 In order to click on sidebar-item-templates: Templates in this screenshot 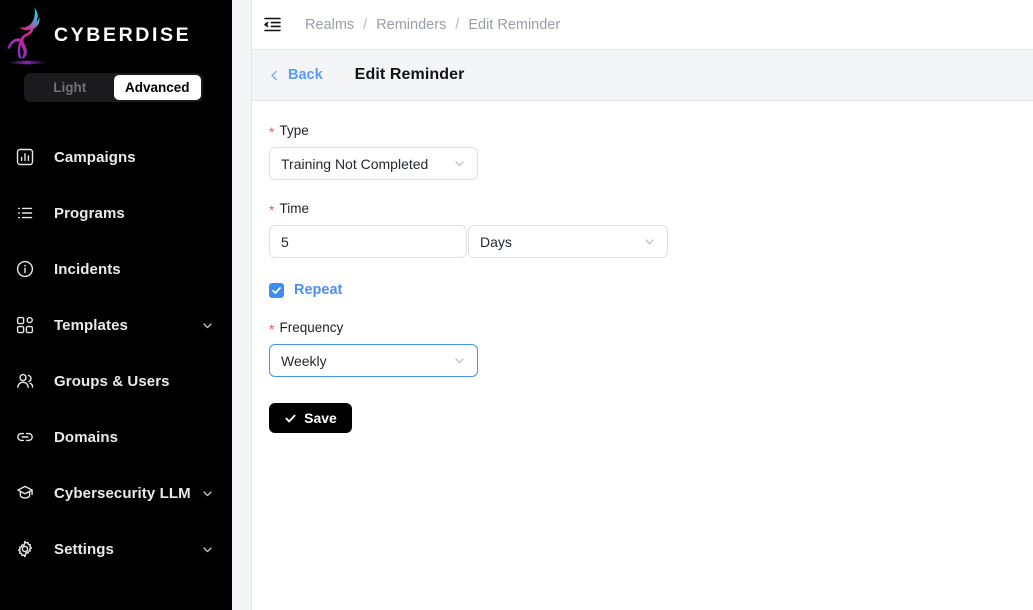, I will do `click(116, 325)`.